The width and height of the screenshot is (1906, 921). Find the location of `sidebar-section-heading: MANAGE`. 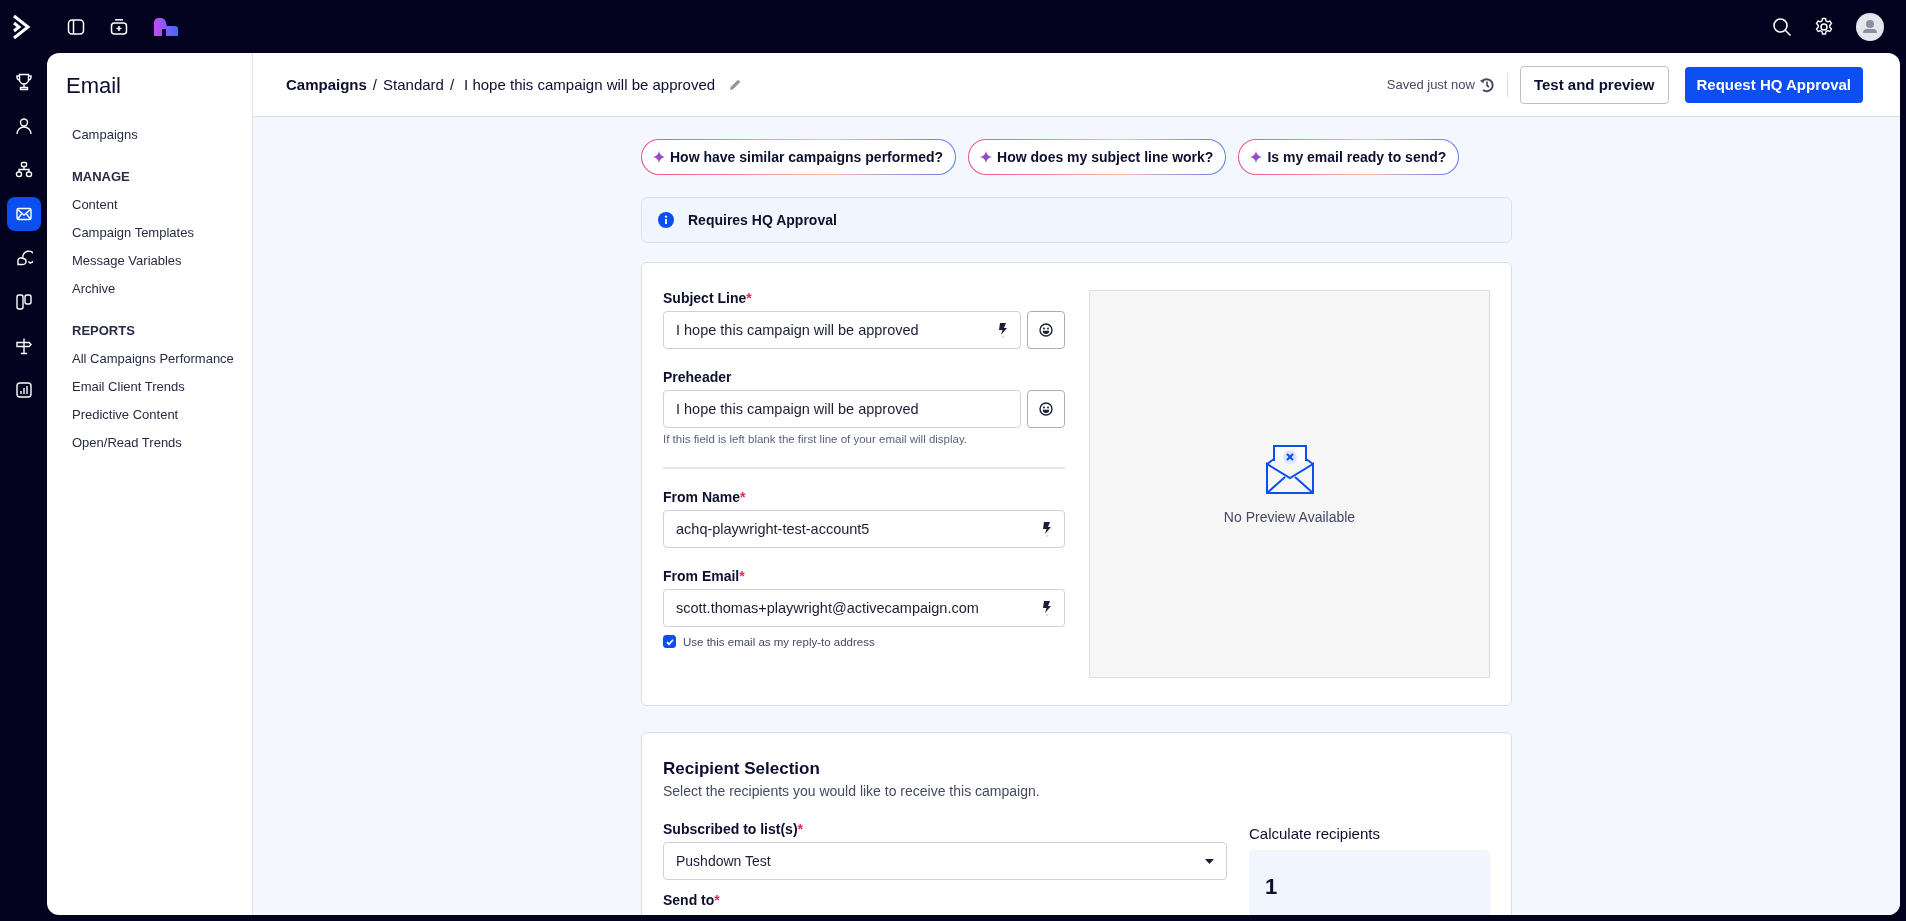

sidebar-section-heading: MANAGE is located at coordinates (101, 177).